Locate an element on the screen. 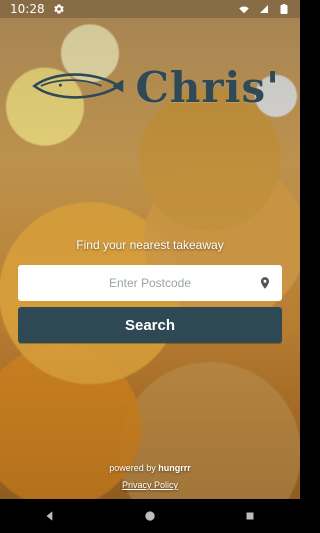  wifi-icon is located at coordinates (244, 9).